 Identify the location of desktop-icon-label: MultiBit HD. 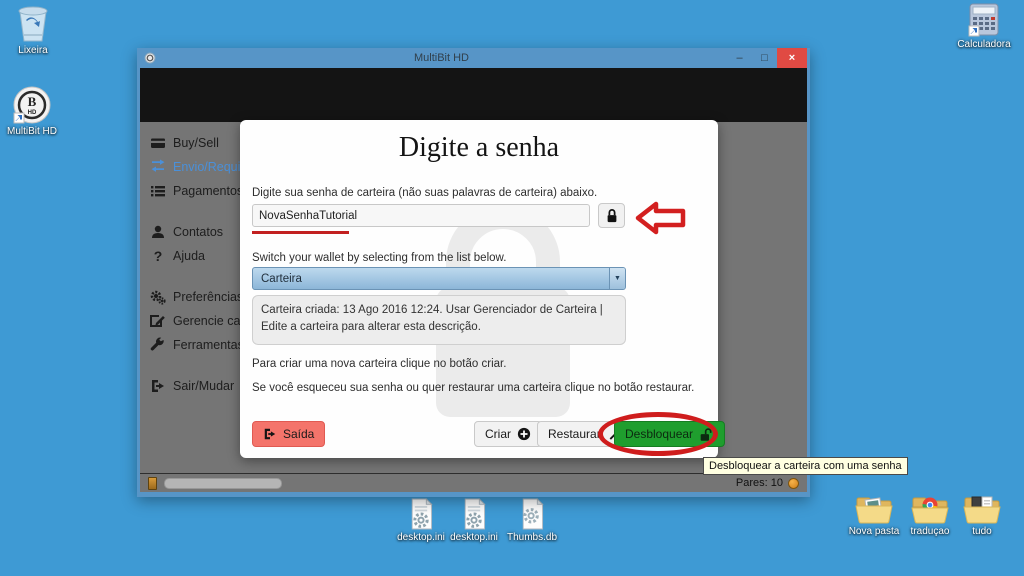
(31, 131).